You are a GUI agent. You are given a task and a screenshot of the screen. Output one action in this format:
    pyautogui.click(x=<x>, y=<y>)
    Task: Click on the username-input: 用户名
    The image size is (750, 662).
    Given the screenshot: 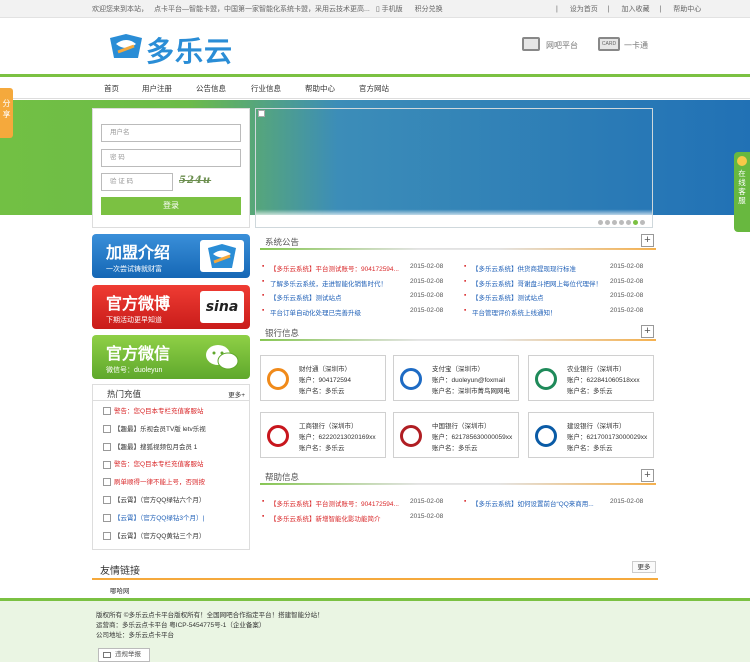 What is the action you would take?
    pyautogui.click(x=171, y=133)
    